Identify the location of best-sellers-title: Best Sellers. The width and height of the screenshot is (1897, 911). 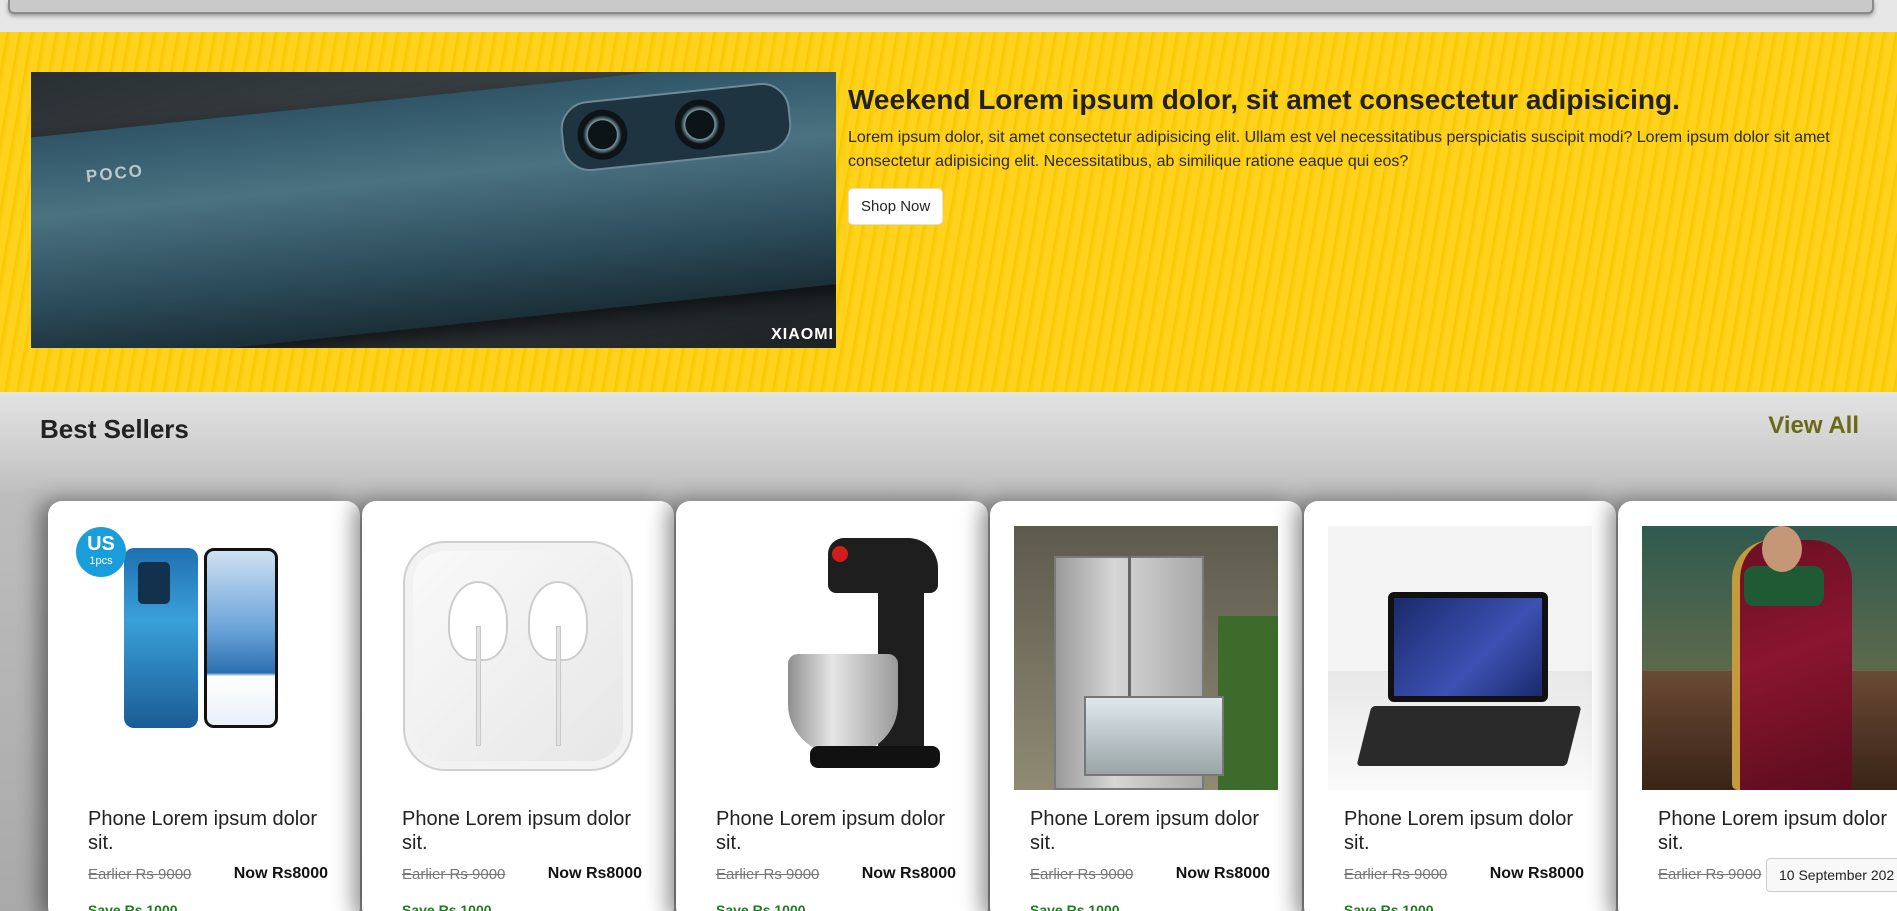
(114, 429).